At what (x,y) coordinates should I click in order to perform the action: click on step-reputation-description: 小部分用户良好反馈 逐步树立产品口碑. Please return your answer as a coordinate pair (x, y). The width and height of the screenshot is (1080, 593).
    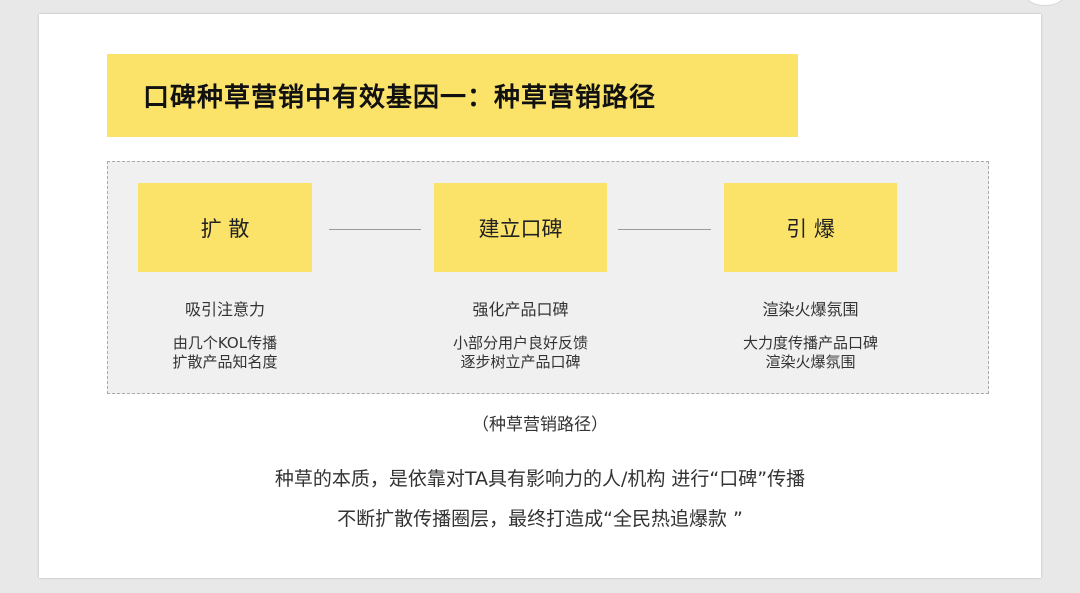
    Looking at the image, I should click on (520, 353).